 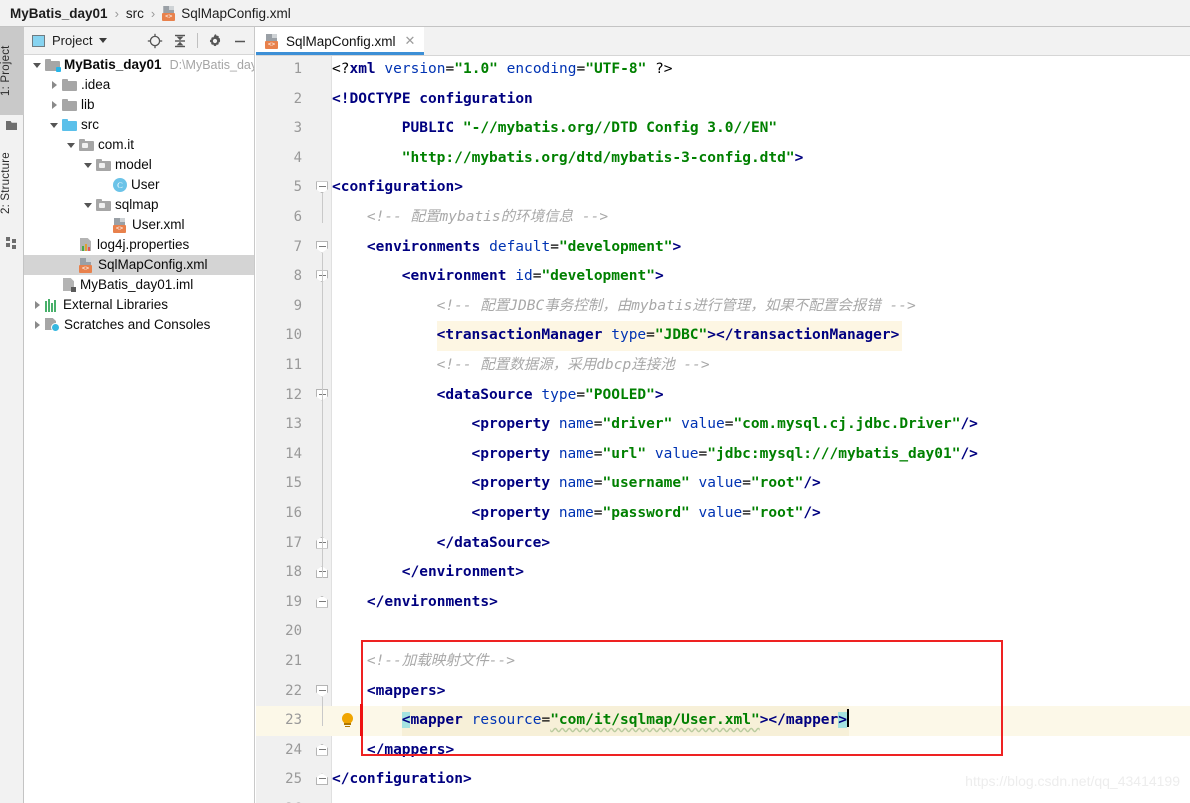 I want to click on tree-item-log4j-properties: log4j.properties, so click(x=139, y=245).